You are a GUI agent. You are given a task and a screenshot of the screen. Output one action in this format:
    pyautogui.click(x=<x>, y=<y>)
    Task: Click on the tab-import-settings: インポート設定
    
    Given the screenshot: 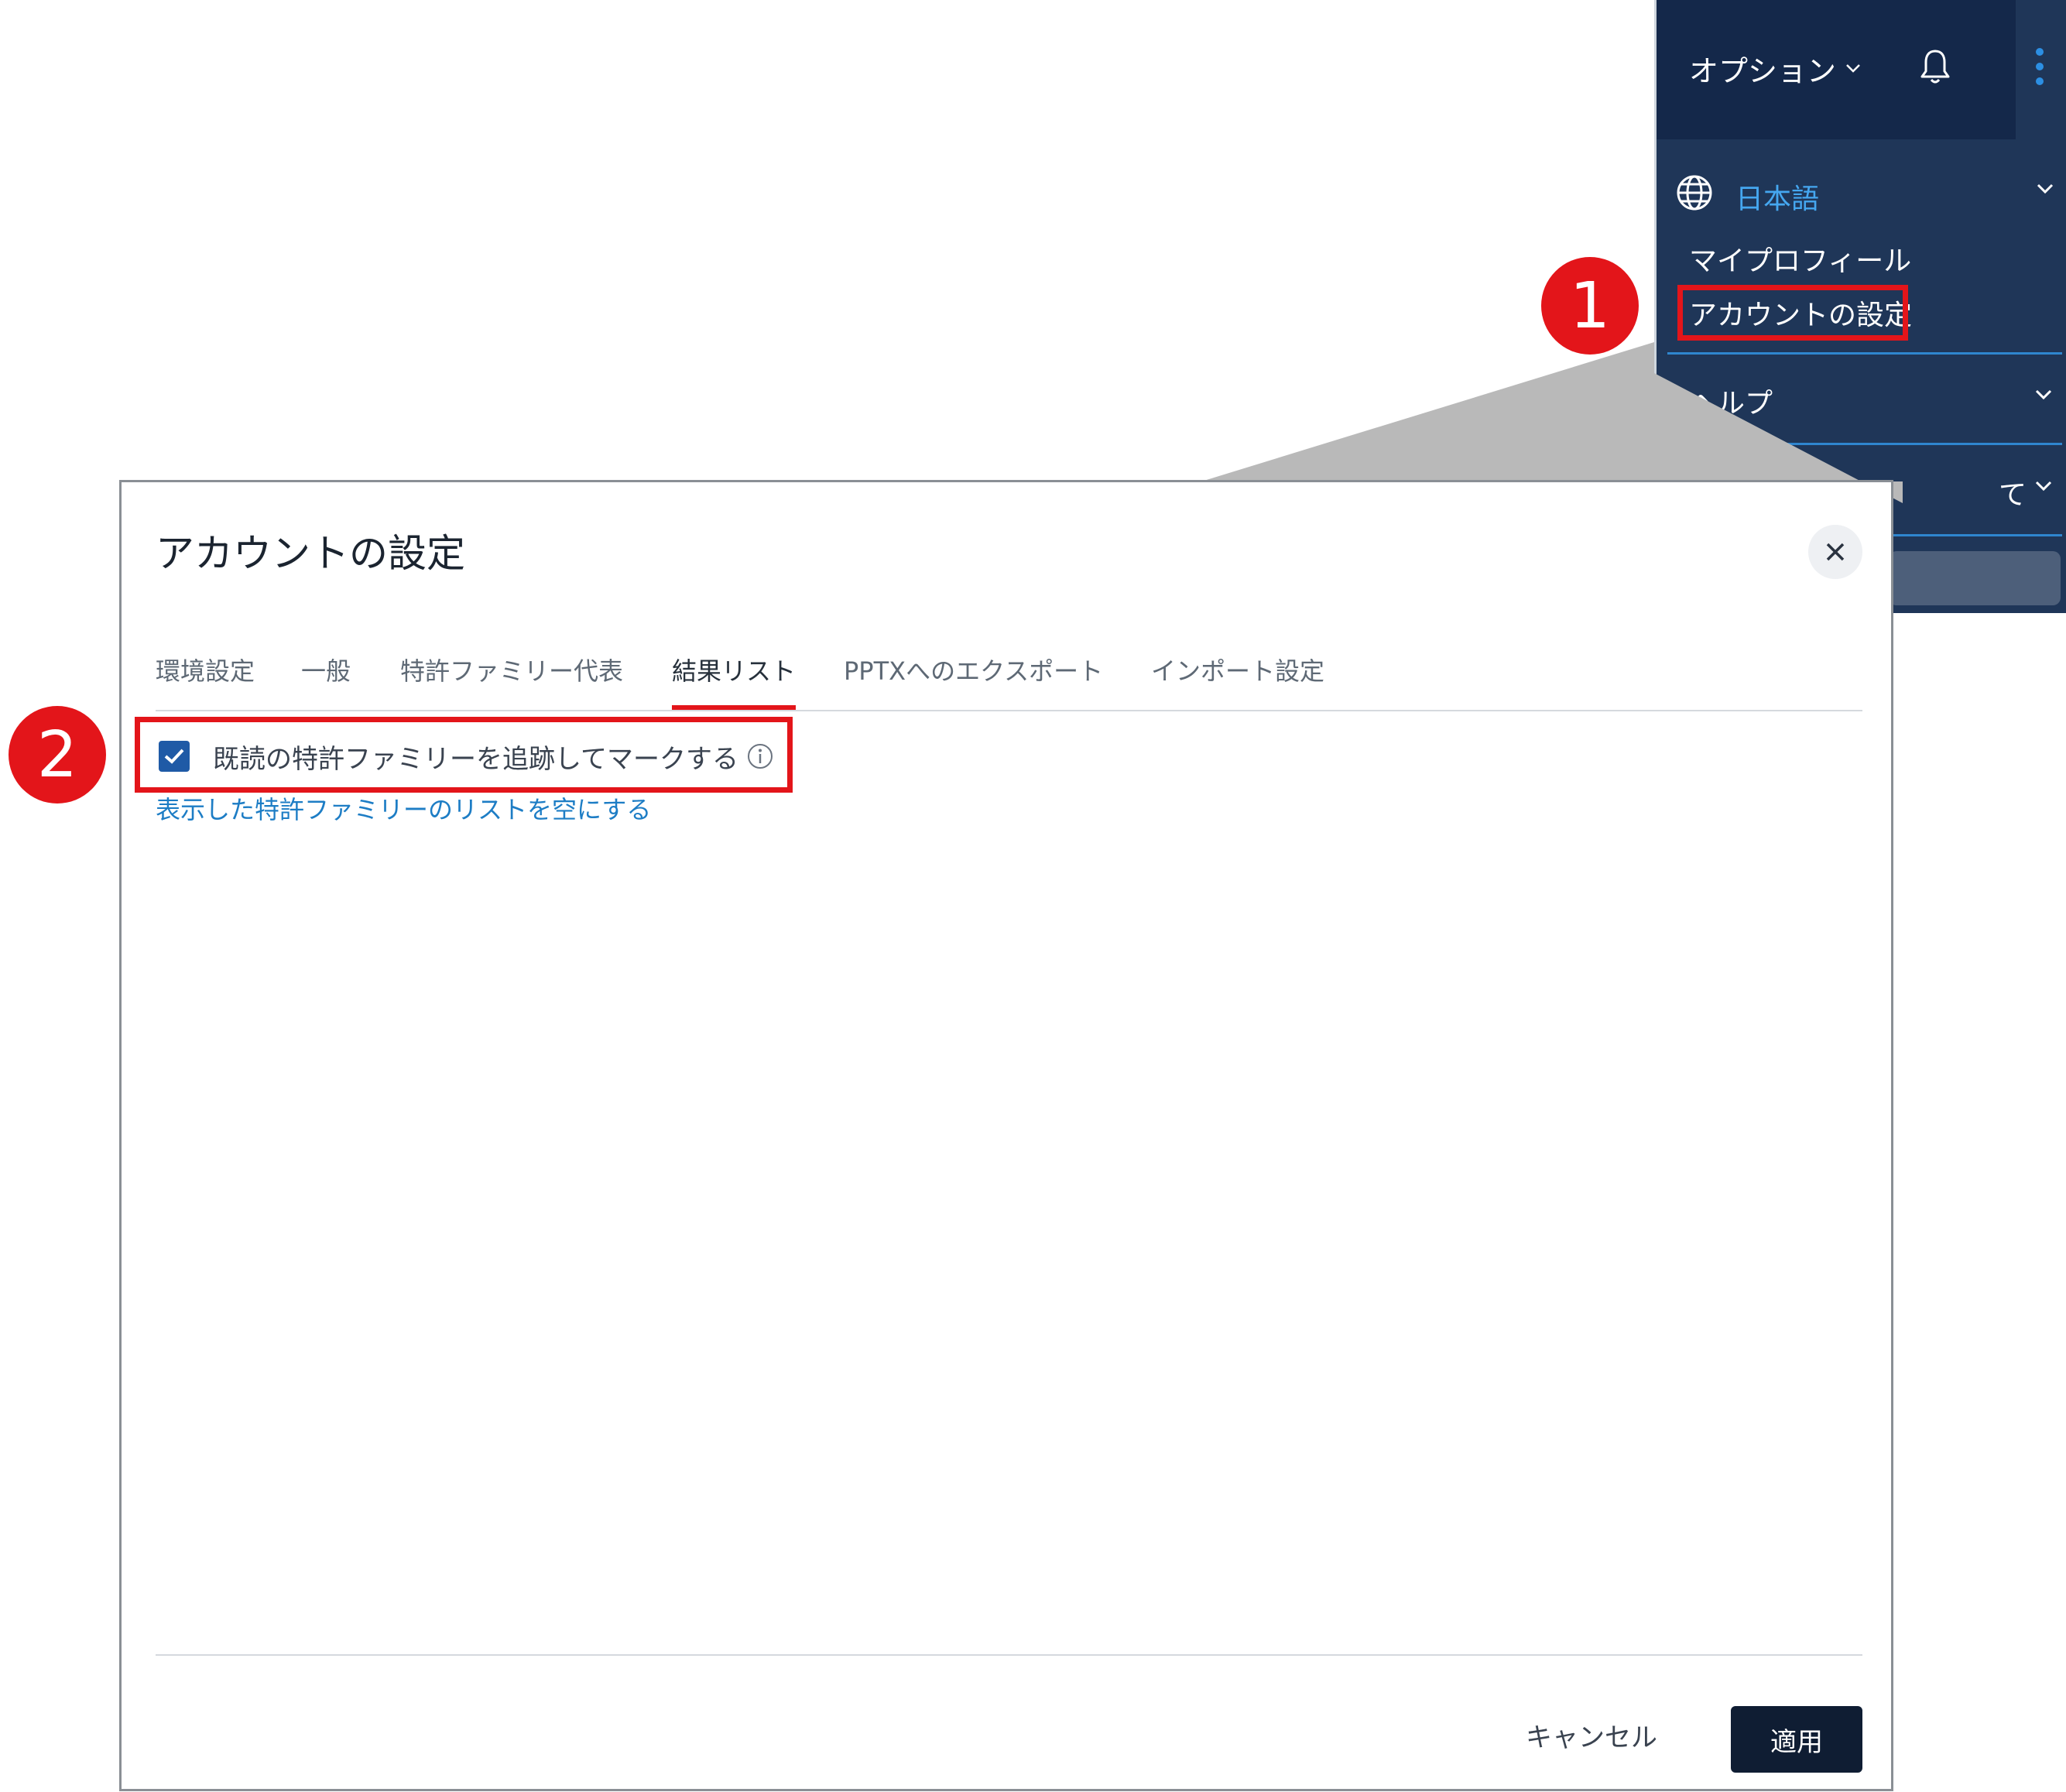 What is the action you would take?
    pyautogui.click(x=1237, y=679)
    